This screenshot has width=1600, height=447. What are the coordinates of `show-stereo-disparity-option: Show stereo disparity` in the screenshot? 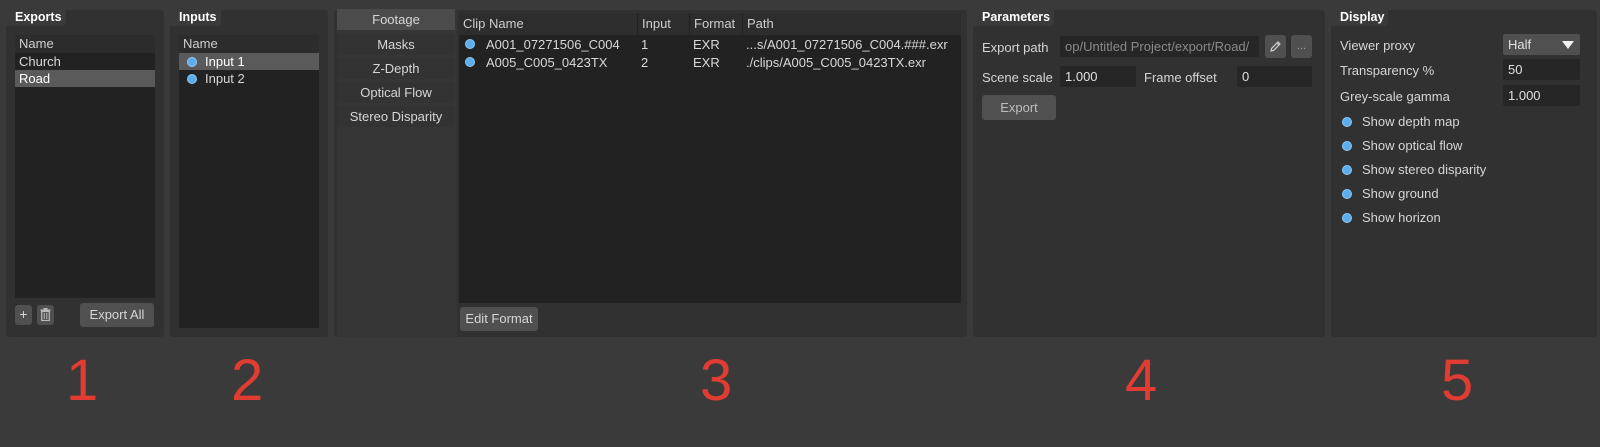 It's located at (1414, 170).